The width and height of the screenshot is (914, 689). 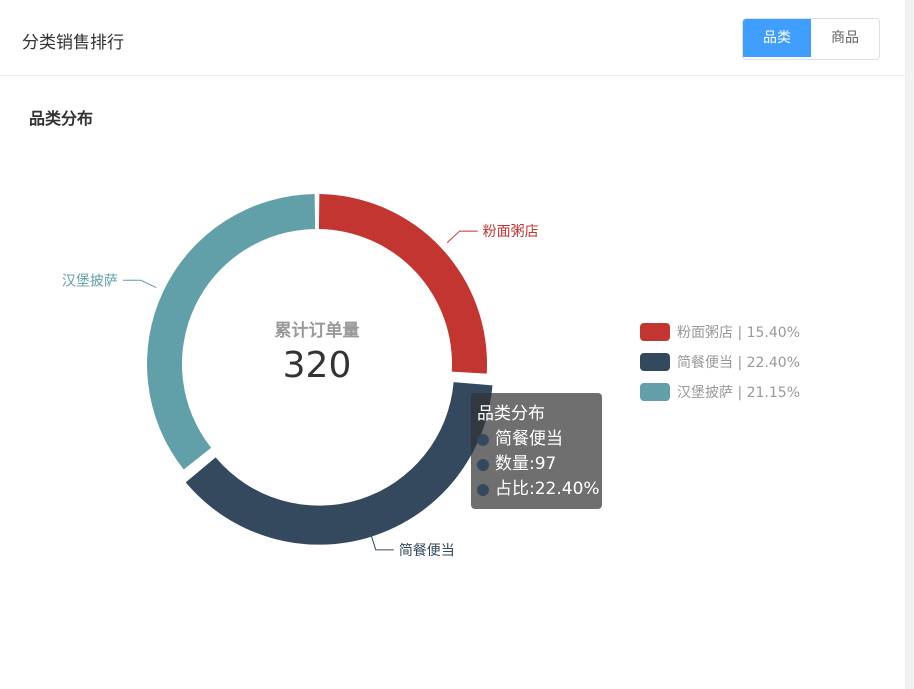 I want to click on legend-label: 粉面粥店 | 15.40%, so click(x=738, y=333).